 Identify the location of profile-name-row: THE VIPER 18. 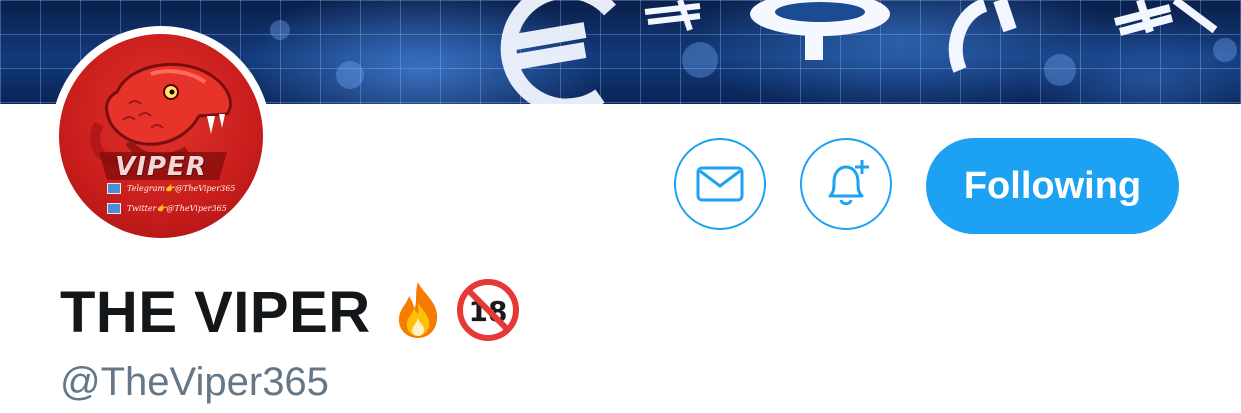
(289, 312).